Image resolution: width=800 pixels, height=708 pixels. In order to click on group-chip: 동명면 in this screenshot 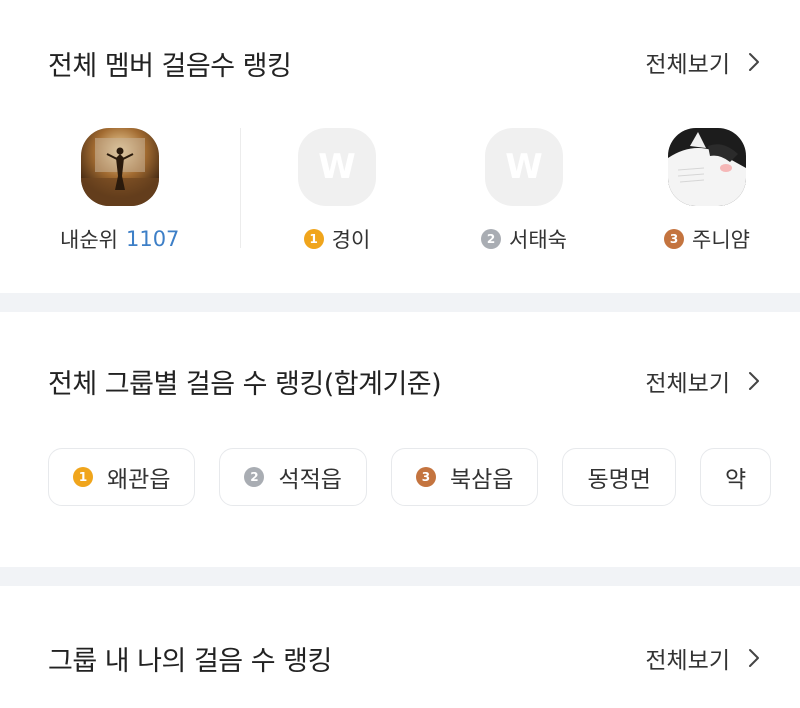, I will do `click(619, 477)`.